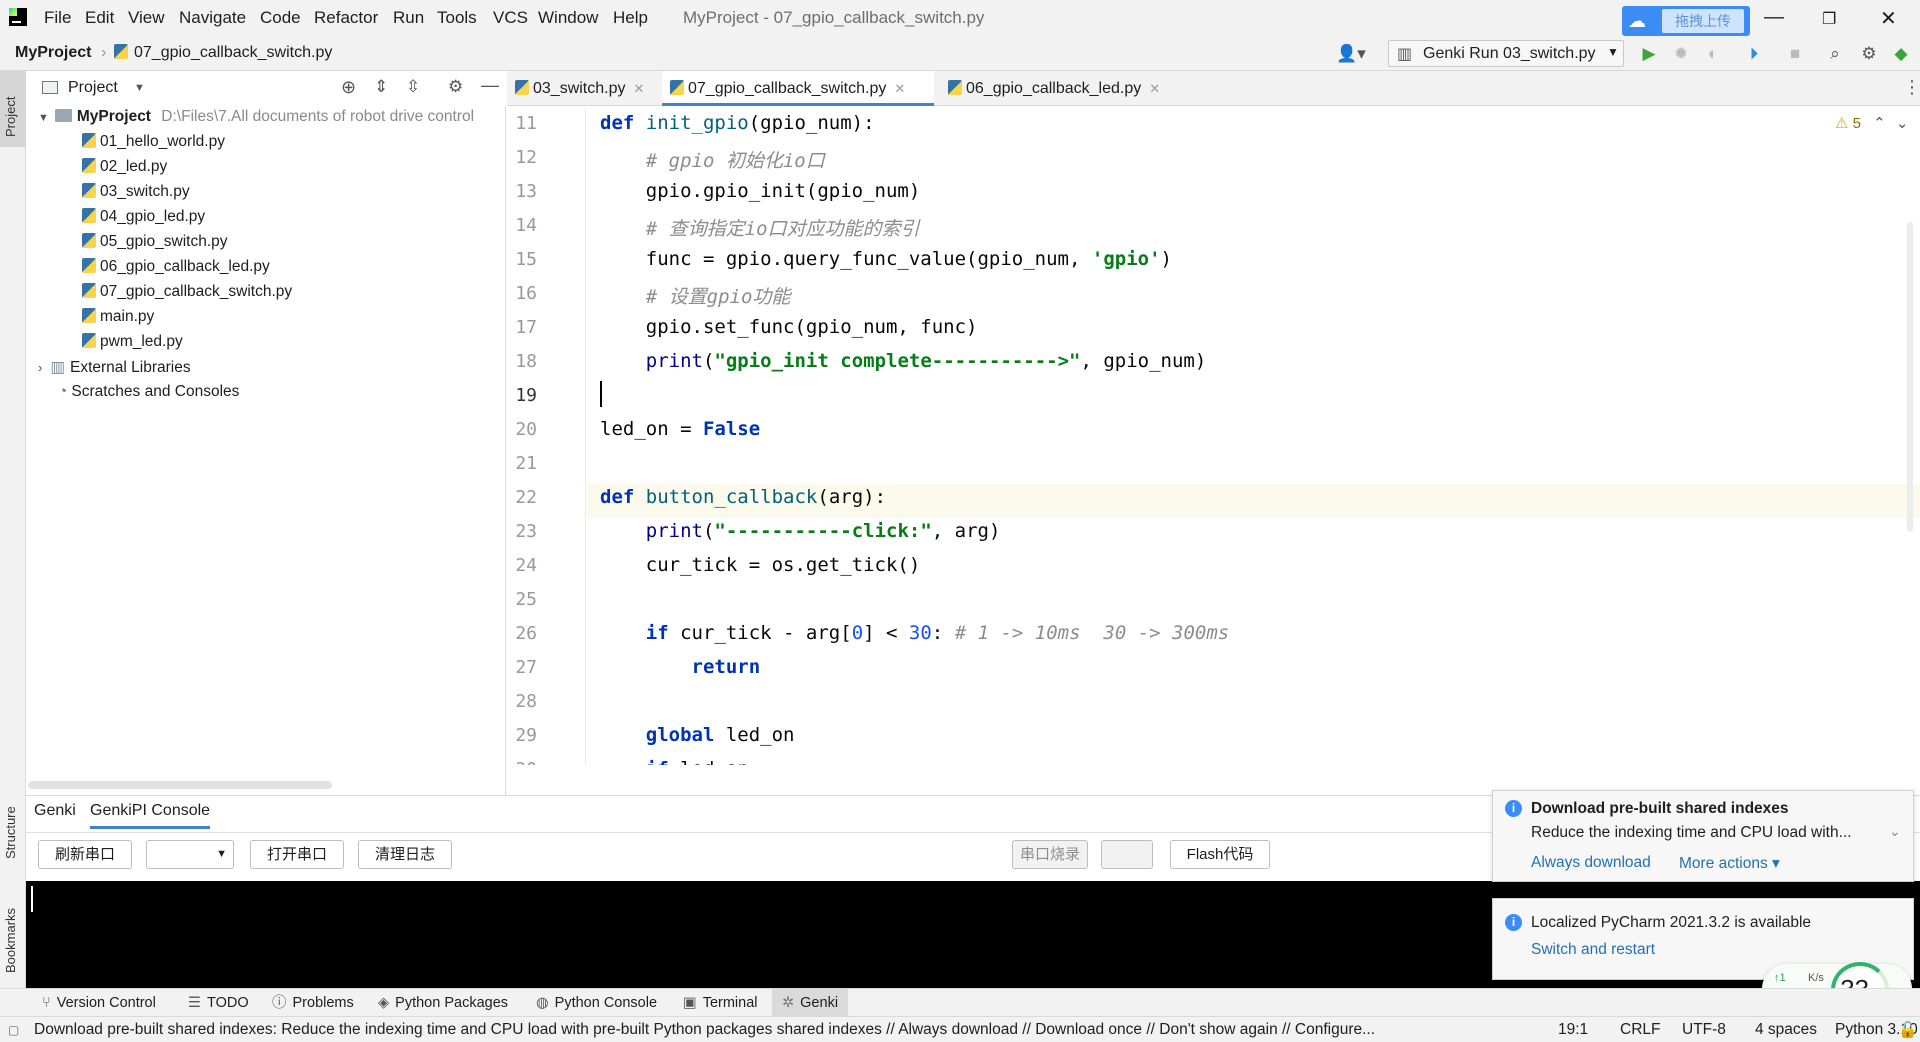  I want to click on warnings-indicator: ⚠ 5 ⌃ ⌄, so click(1871, 123).